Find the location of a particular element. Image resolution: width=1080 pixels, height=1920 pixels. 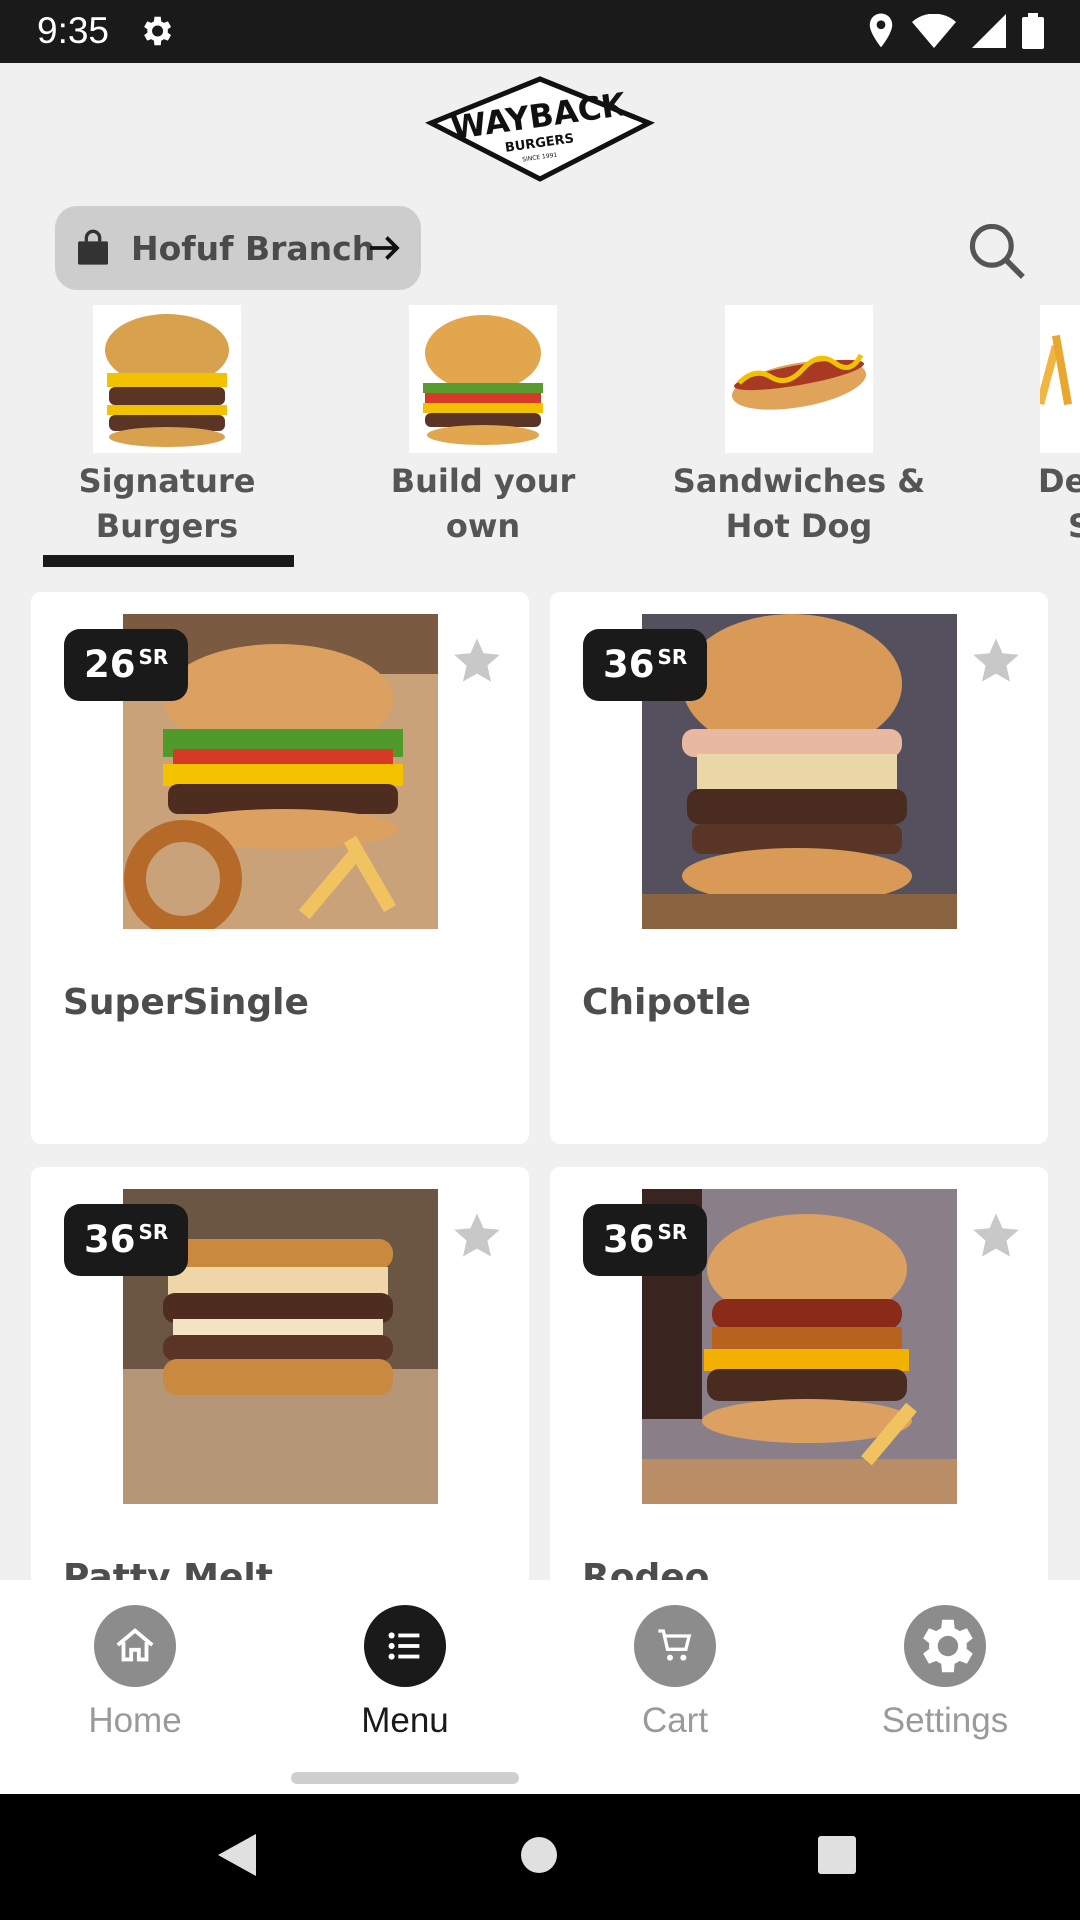

nav-menu: Menu is located at coordinates (405, 1673).